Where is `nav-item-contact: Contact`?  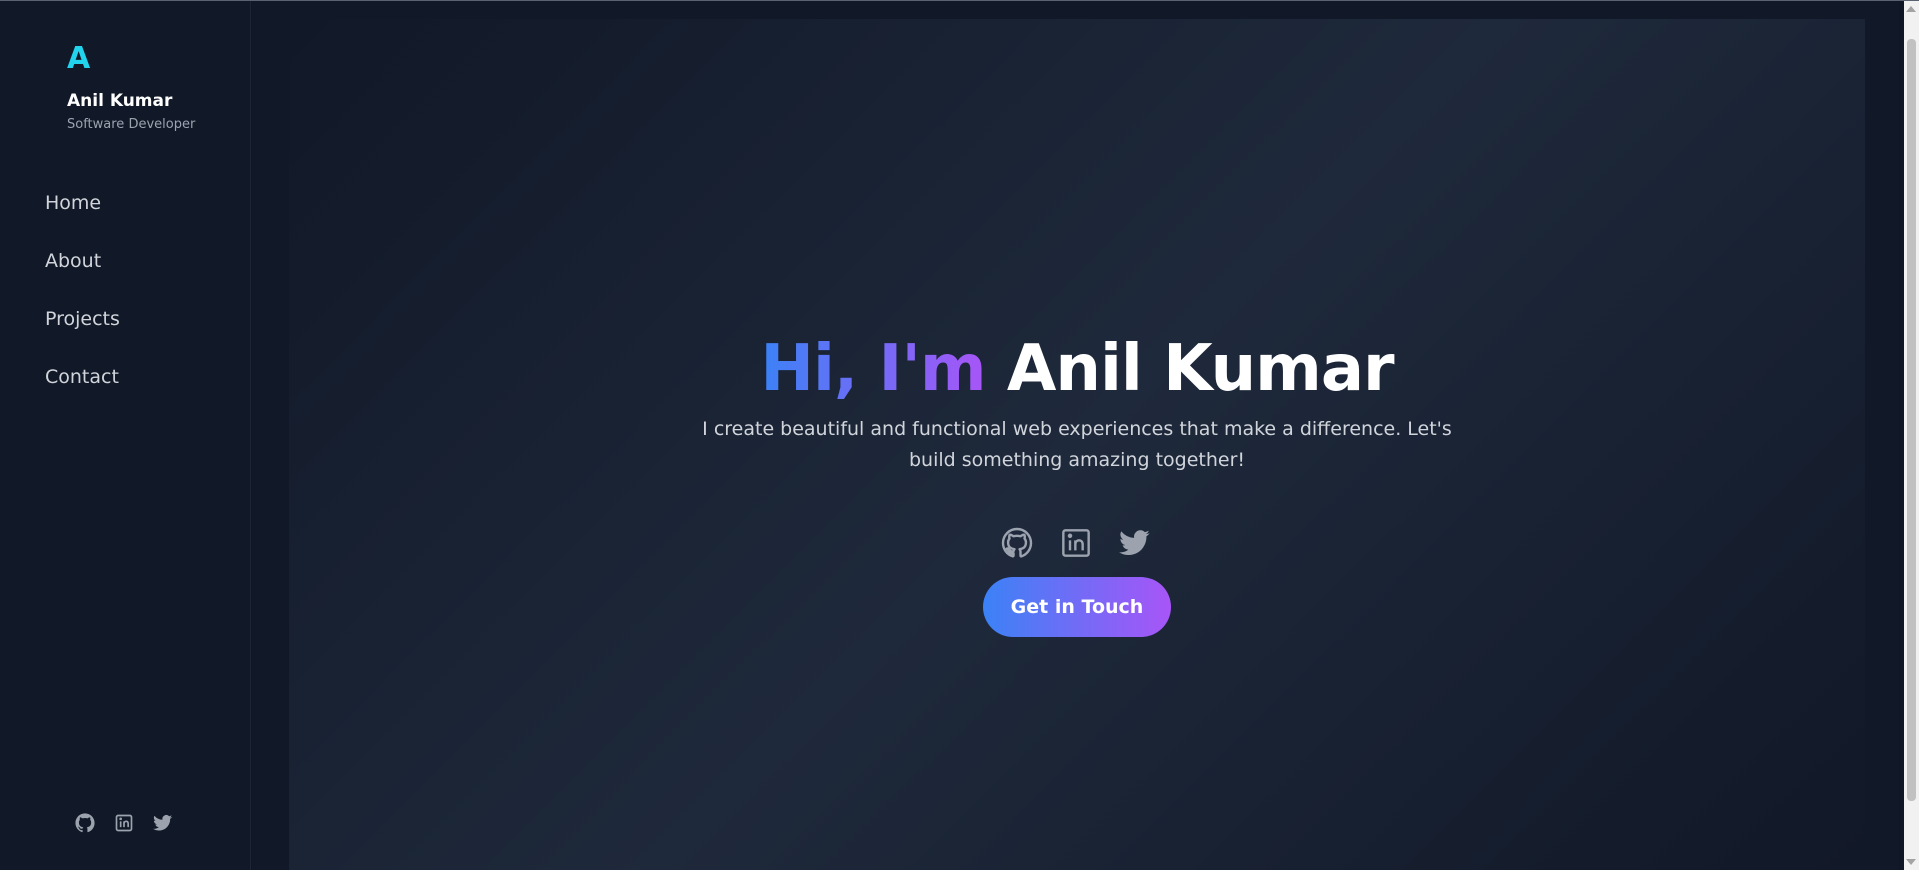
nav-item-contact: Contact is located at coordinates (82, 391).